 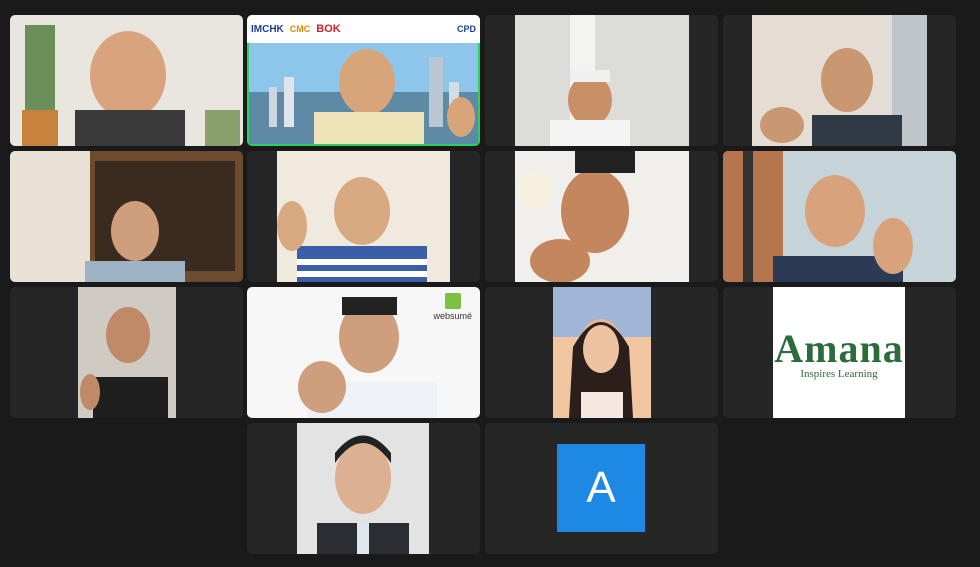 What do you see at coordinates (466, 29) in the screenshot?
I see `cpd-logo: CPD` at bounding box center [466, 29].